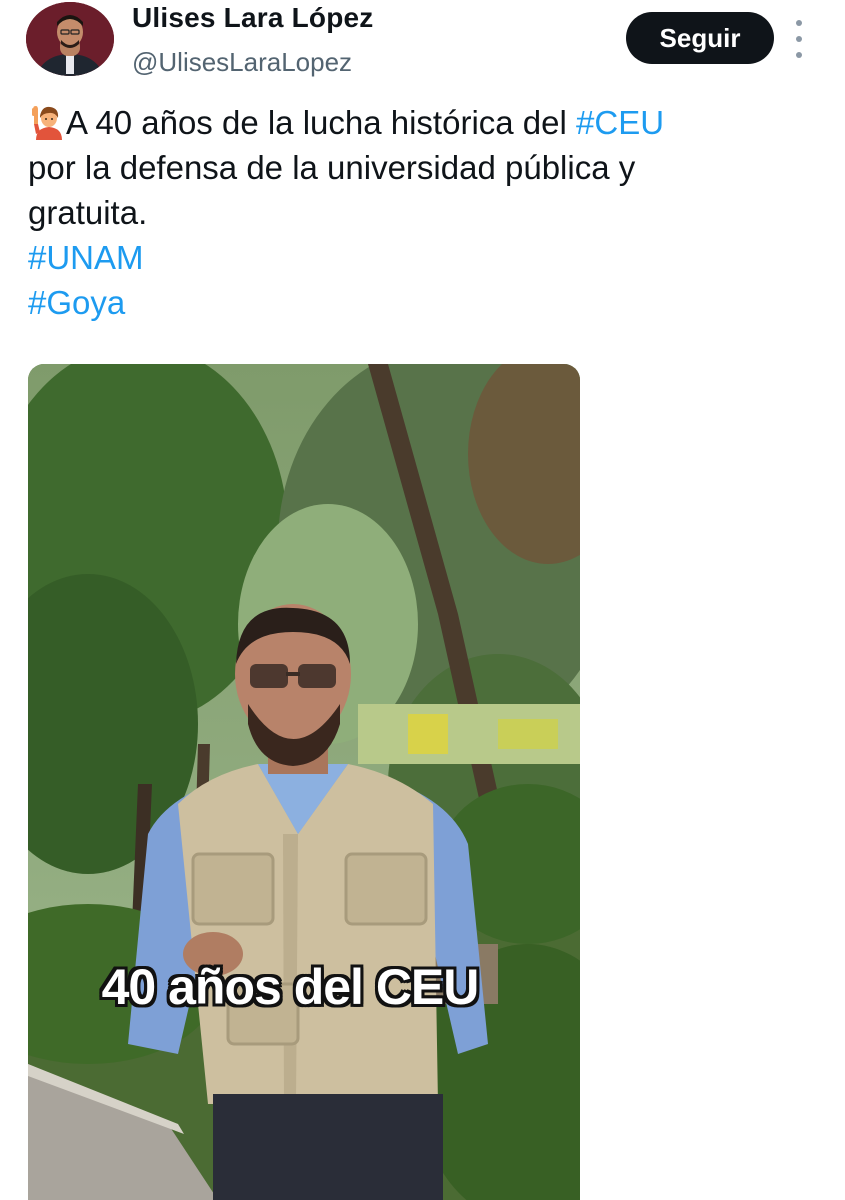  What do you see at coordinates (88, 212) in the screenshot?
I see `tweet-line-3: gratuita.` at bounding box center [88, 212].